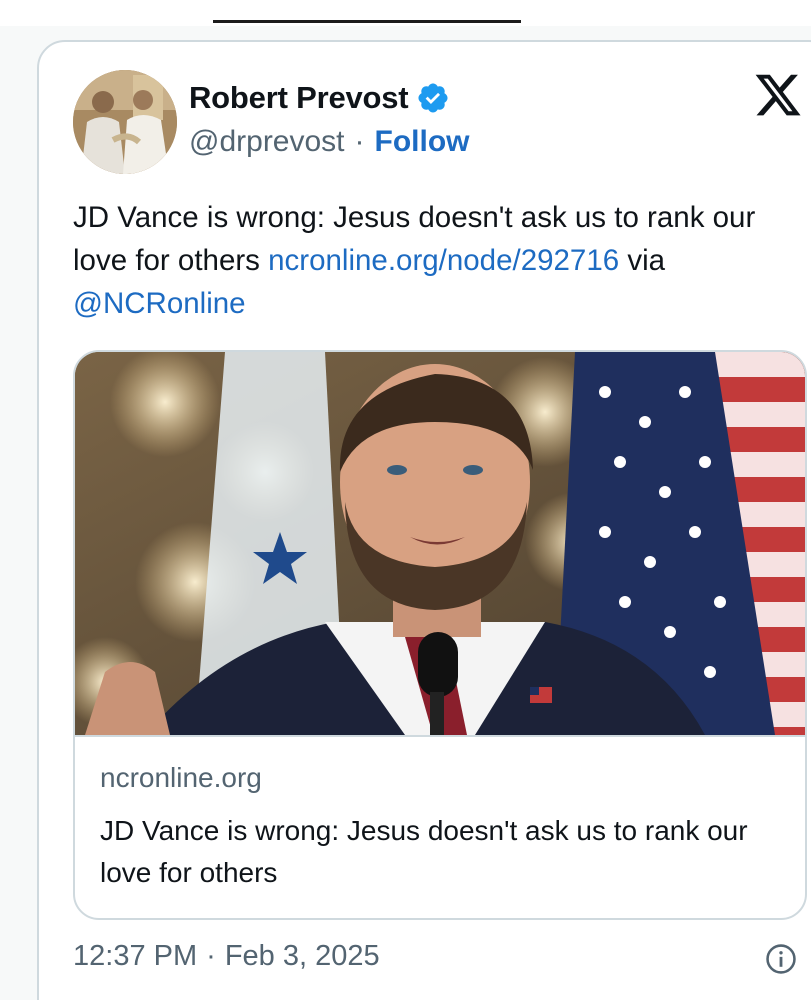  What do you see at coordinates (642, 260) in the screenshot?
I see `tweet-via-text: via` at bounding box center [642, 260].